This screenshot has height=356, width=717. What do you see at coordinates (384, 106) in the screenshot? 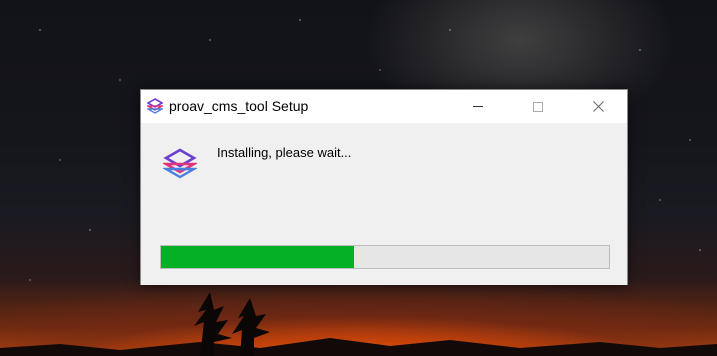
I see `title-bar: proav_cms_tool Setup` at bounding box center [384, 106].